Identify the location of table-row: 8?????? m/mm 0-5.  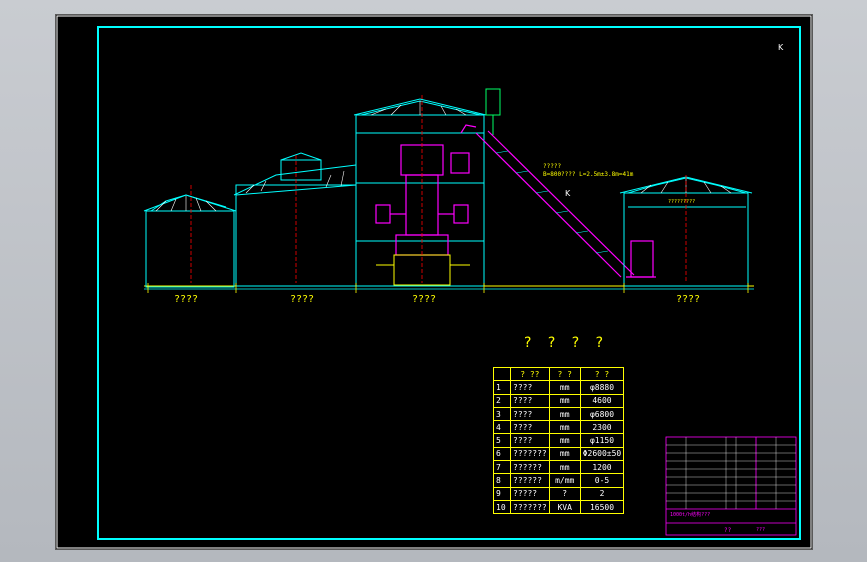
(559, 480).